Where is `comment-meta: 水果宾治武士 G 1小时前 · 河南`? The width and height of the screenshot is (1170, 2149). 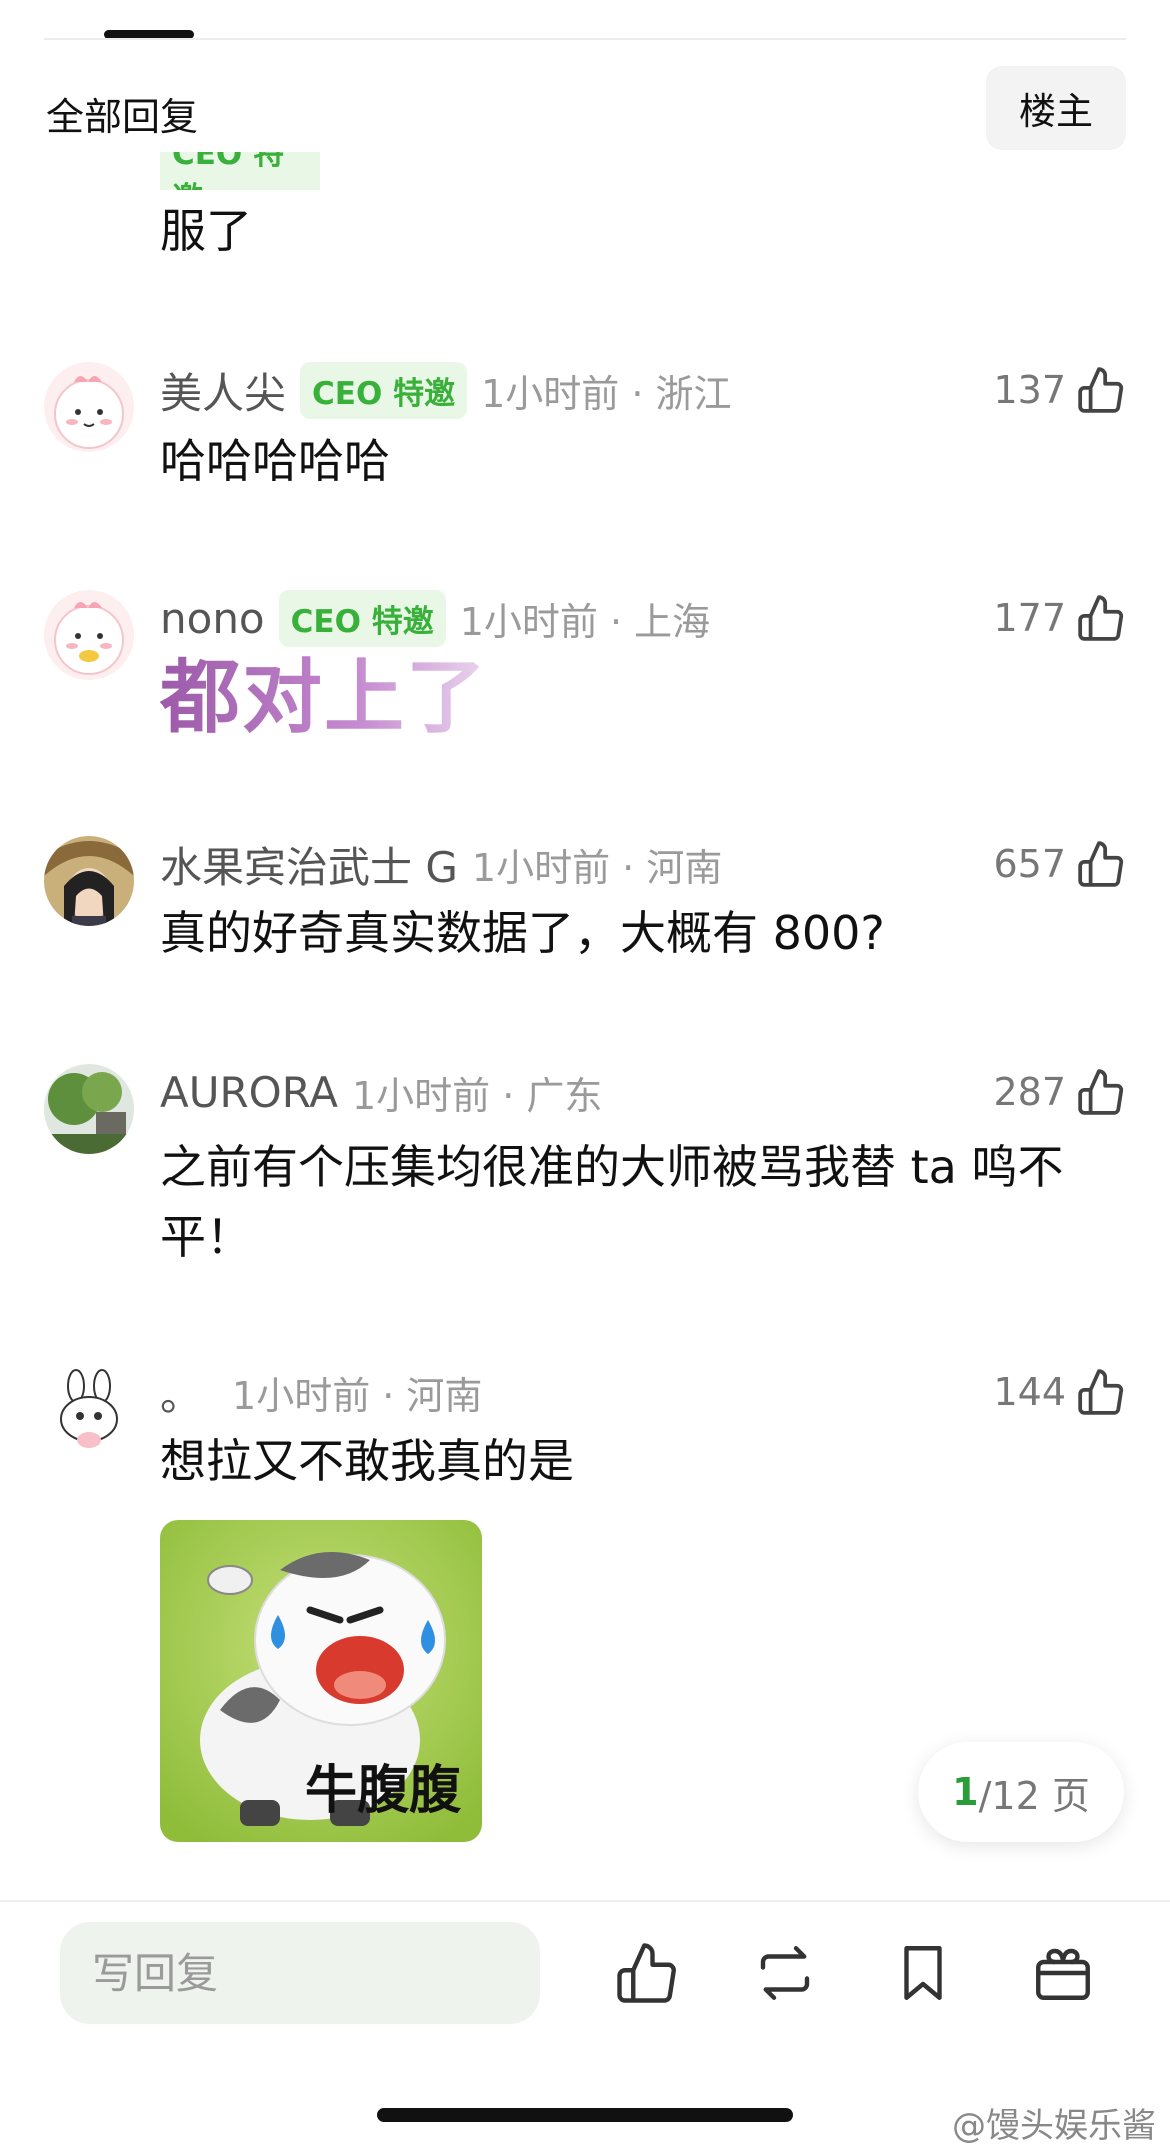 comment-meta: 水果宾治武士 G 1小时前 · 河南 is located at coordinates (441, 864).